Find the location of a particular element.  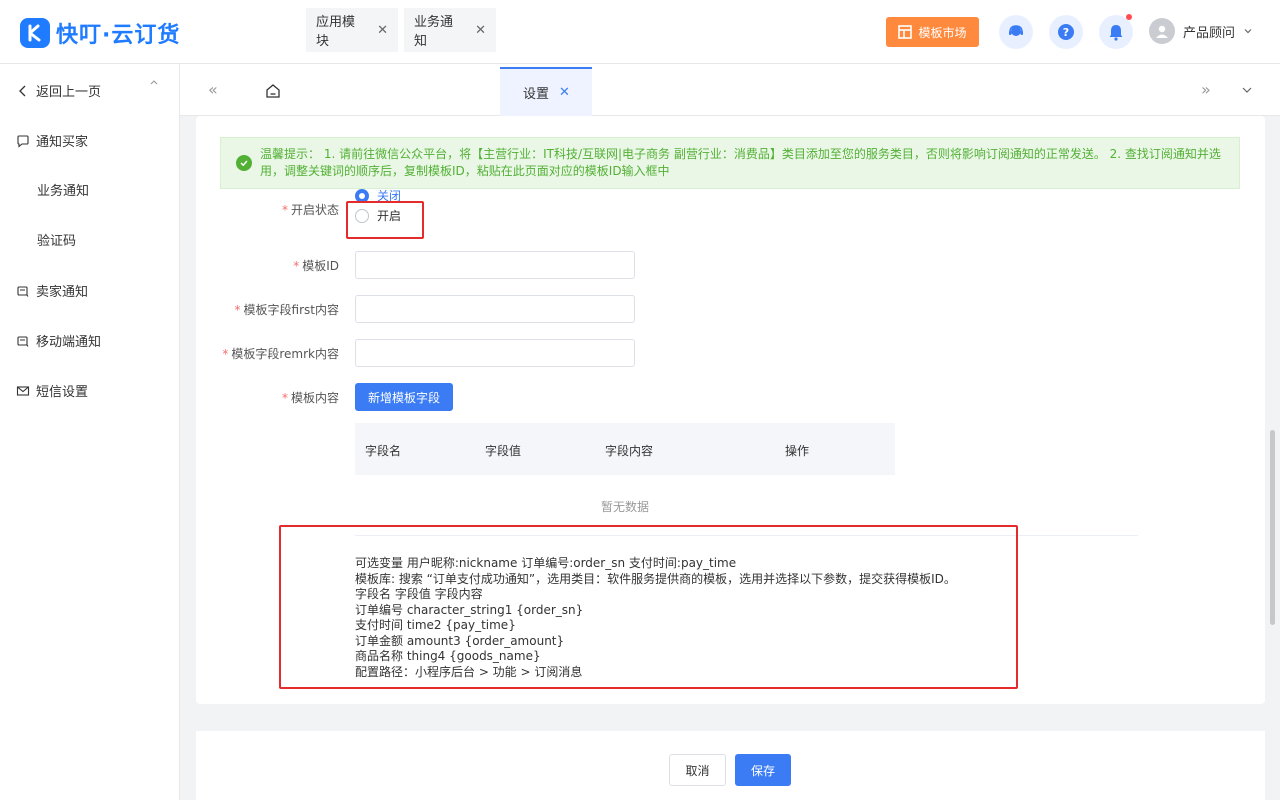

template-id-label: * 模板ID is located at coordinates (316, 266).